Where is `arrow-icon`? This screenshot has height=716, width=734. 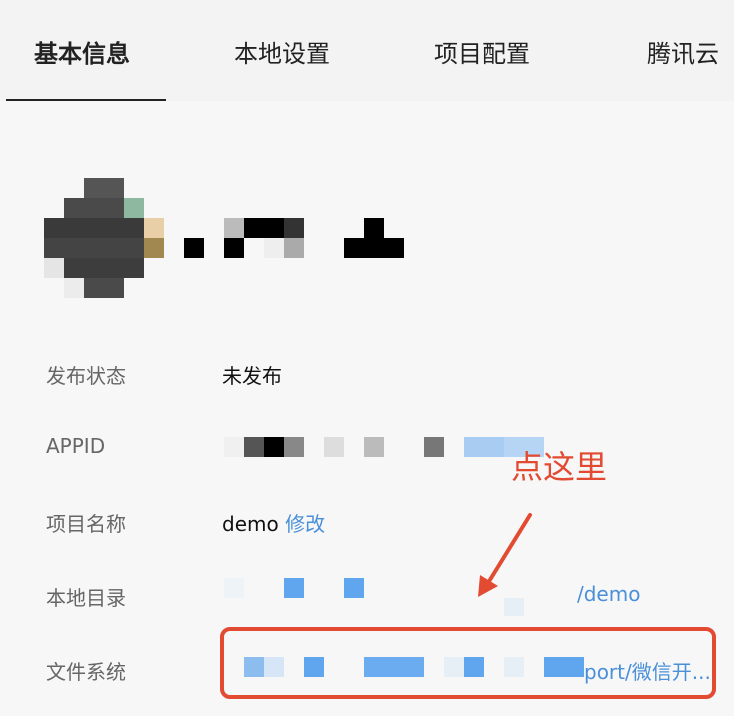 arrow-icon is located at coordinates (505, 555).